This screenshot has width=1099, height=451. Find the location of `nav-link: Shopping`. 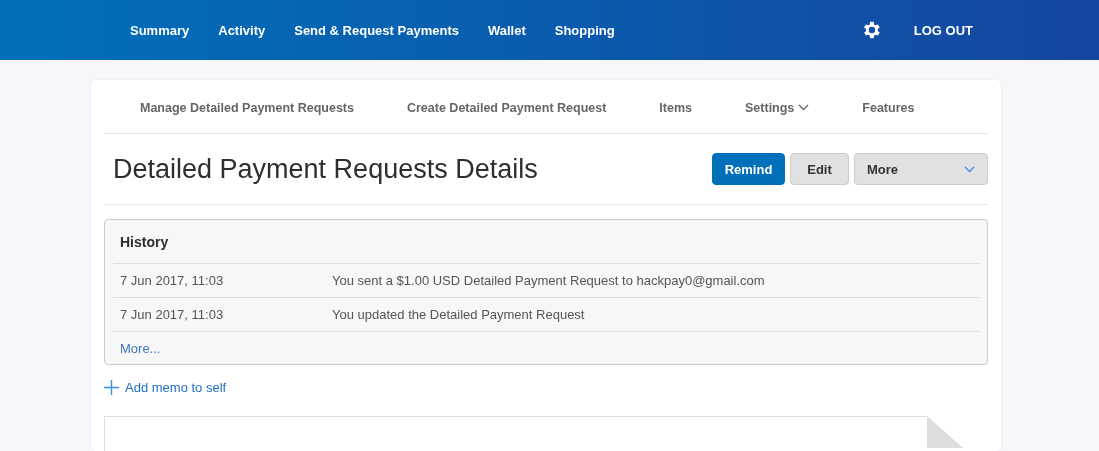

nav-link: Shopping is located at coordinates (584, 30).